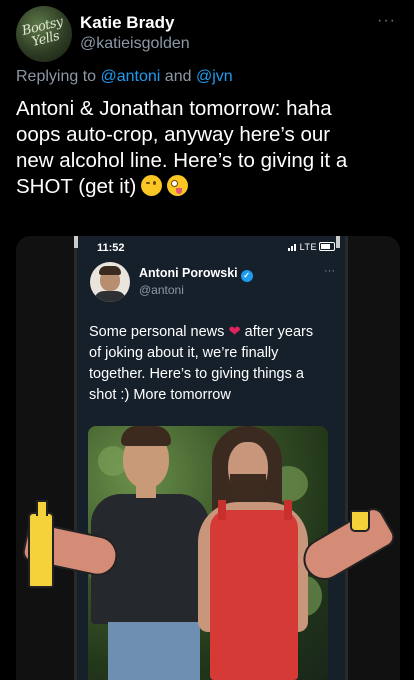 The width and height of the screenshot is (414, 680). Describe the element at coordinates (360, 521) in the screenshot. I see `drawn-shot-glass-icon` at that location.